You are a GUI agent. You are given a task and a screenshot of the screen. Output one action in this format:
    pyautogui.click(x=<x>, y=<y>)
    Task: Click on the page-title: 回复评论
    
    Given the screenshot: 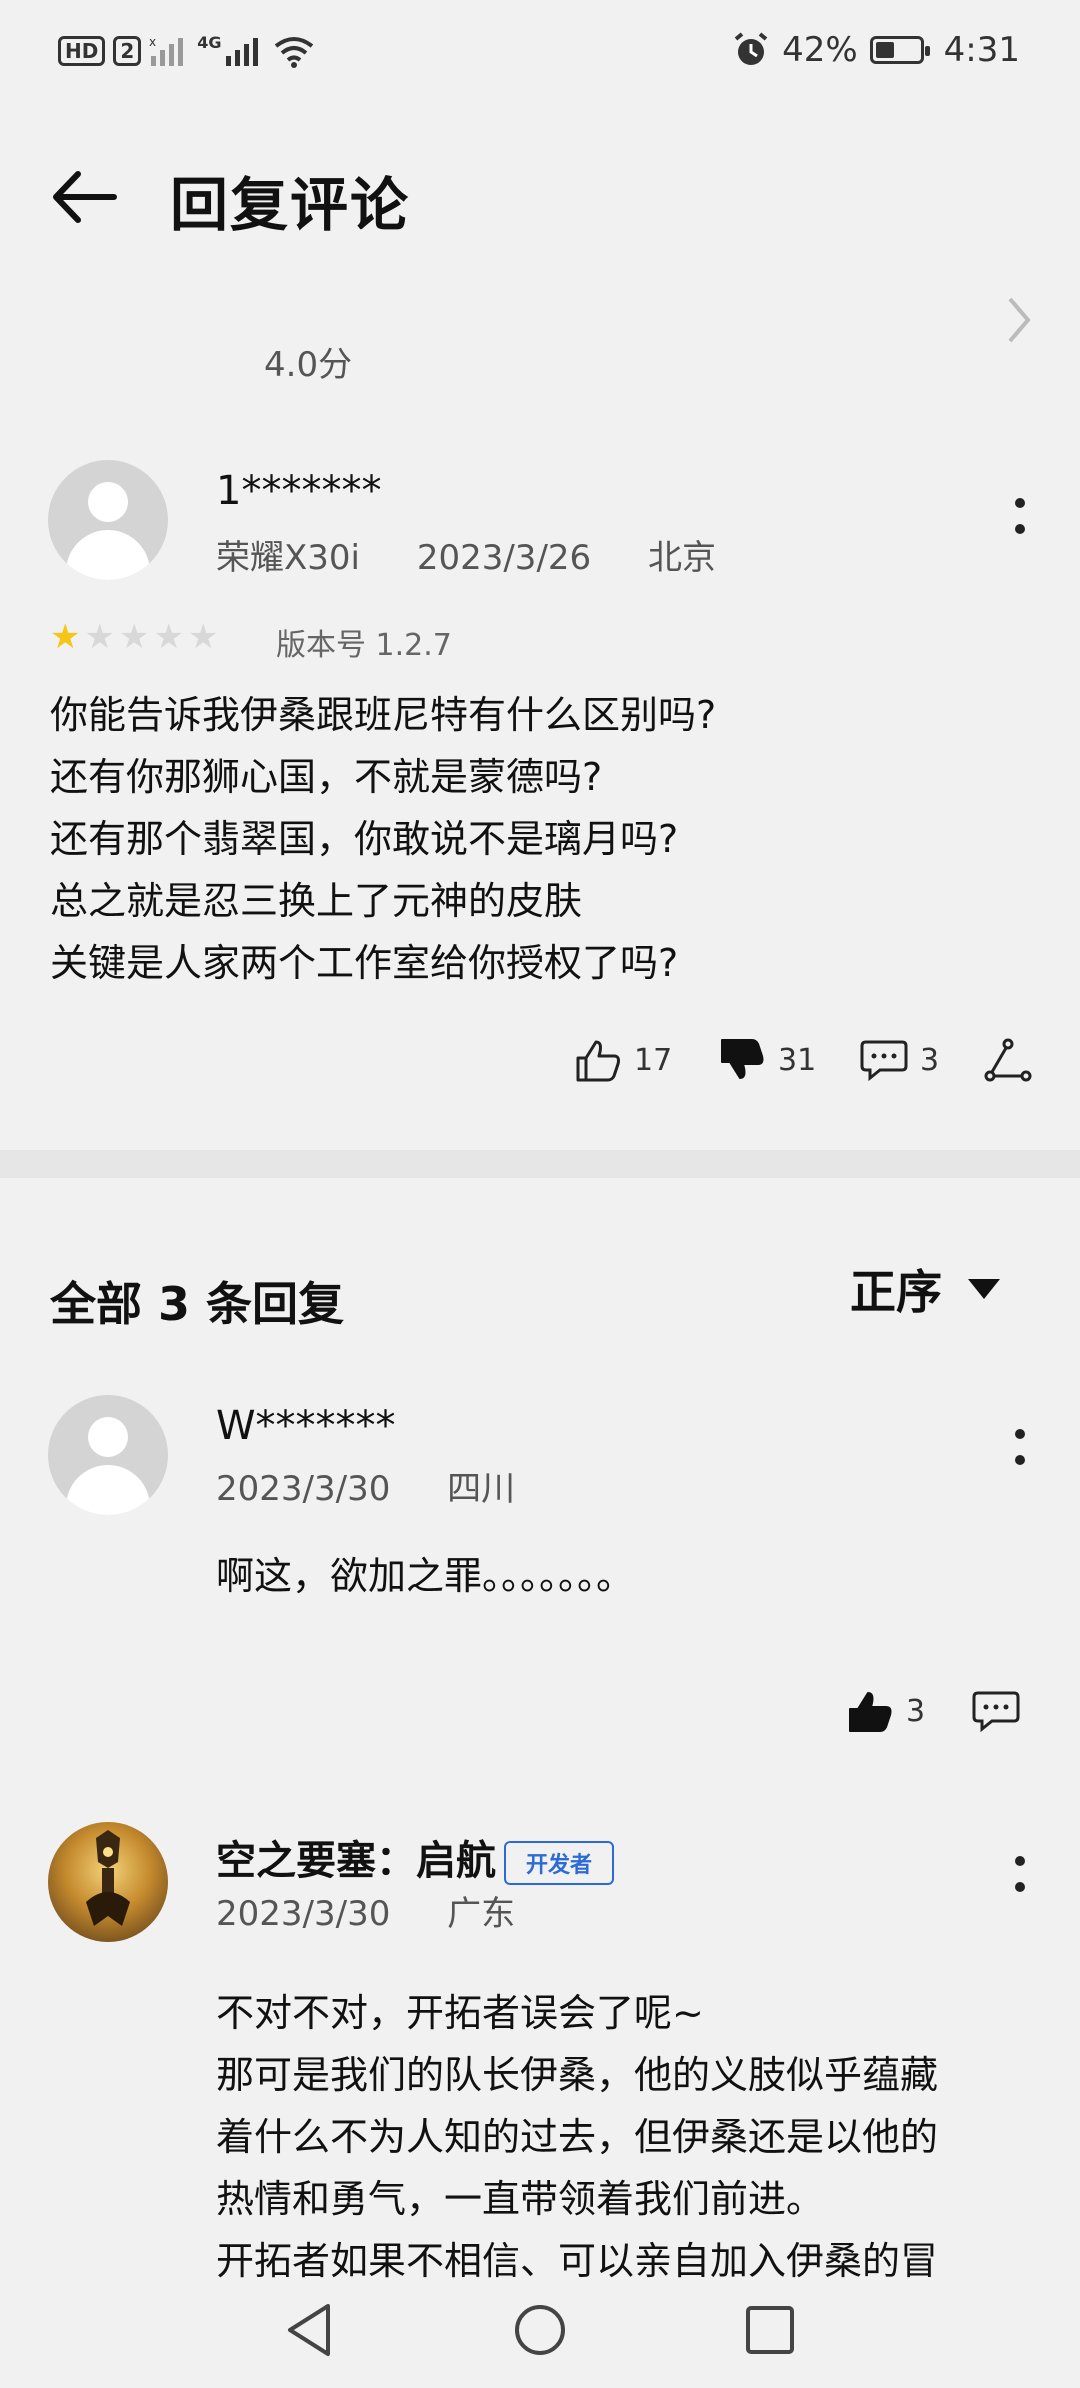 What is the action you would take?
    pyautogui.click(x=290, y=205)
    